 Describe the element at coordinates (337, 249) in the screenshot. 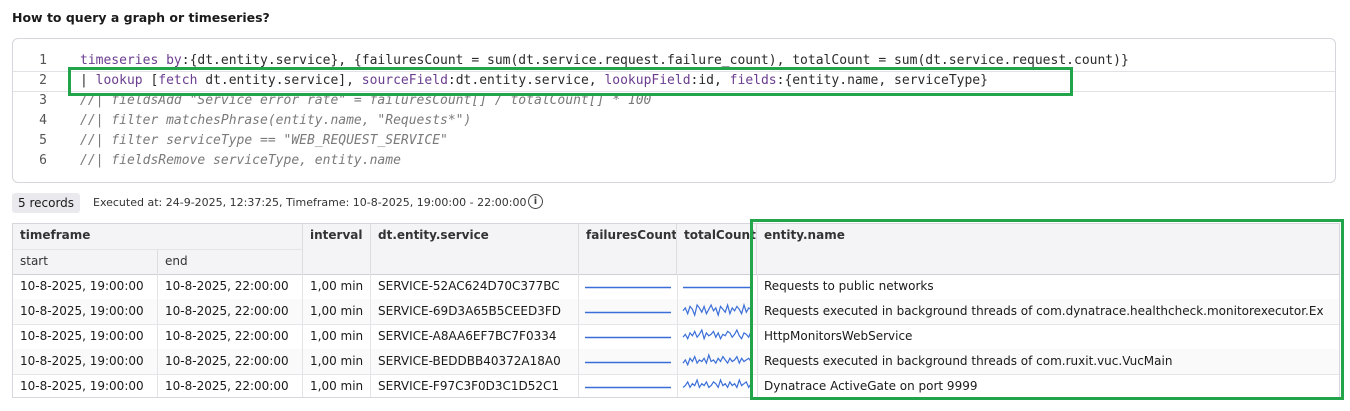

I see `header-interval: interval` at that location.